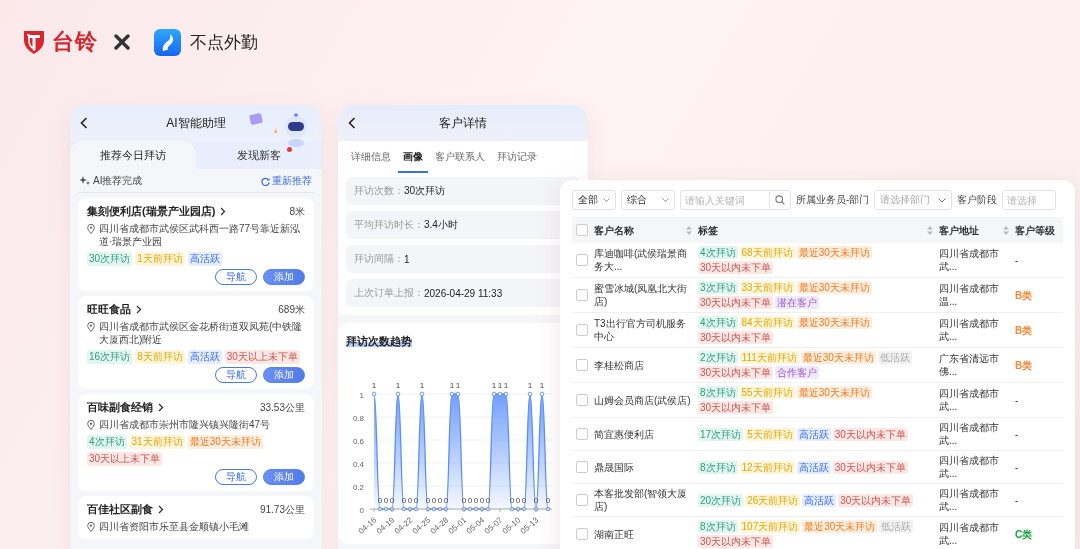  What do you see at coordinates (624, 434) in the screenshot?
I see `customer-name: 简宜惠便利店` at bounding box center [624, 434].